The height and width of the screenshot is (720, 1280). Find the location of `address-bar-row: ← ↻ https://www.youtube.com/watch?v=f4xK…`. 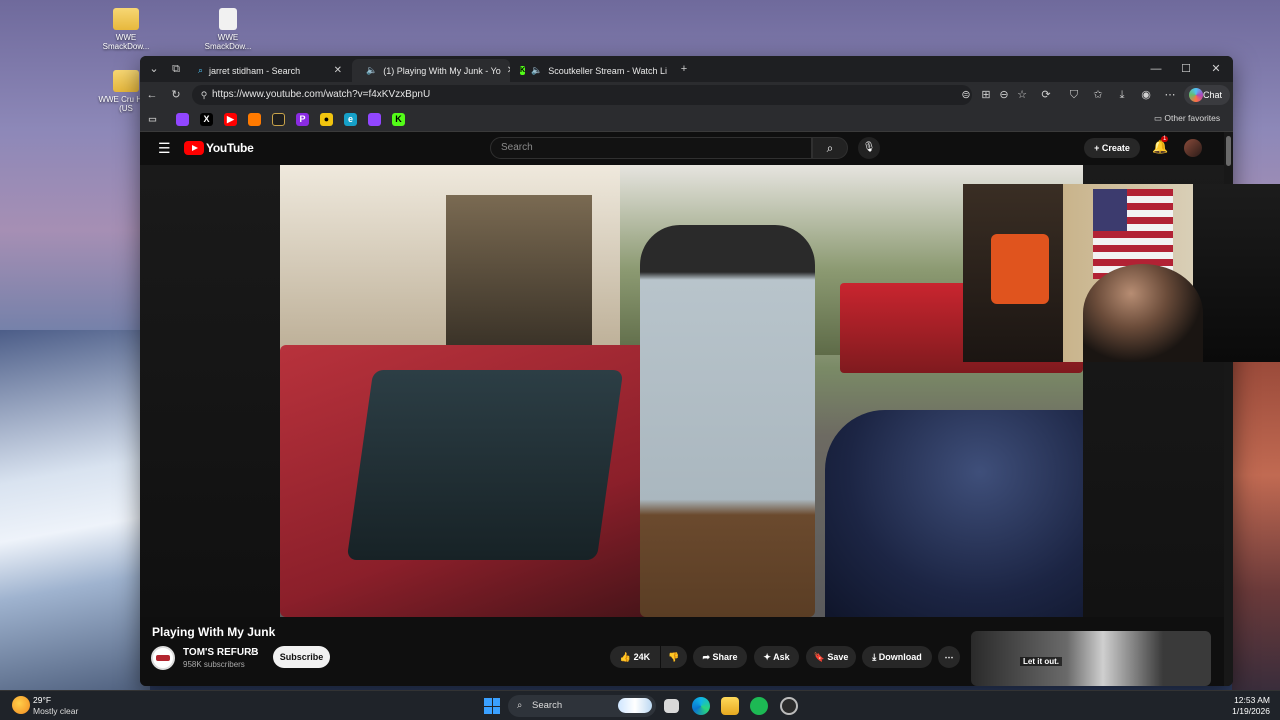

address-bar-row: ← ↻ https://www.youtube.com/watch?v=f4xK… is located at coordinates (686, 95).